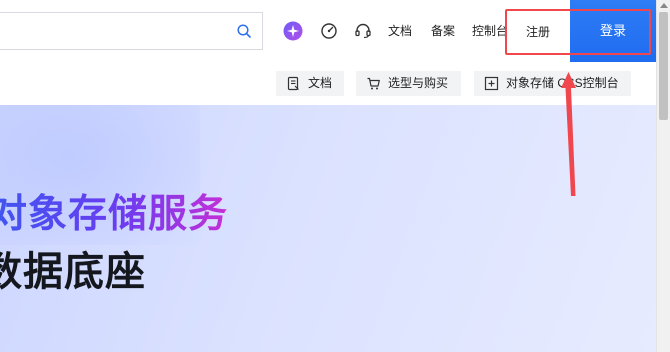 This screenshot has width=670, height=352. I want to click on hero-title-line2: 数据底座, so click(73, 272).